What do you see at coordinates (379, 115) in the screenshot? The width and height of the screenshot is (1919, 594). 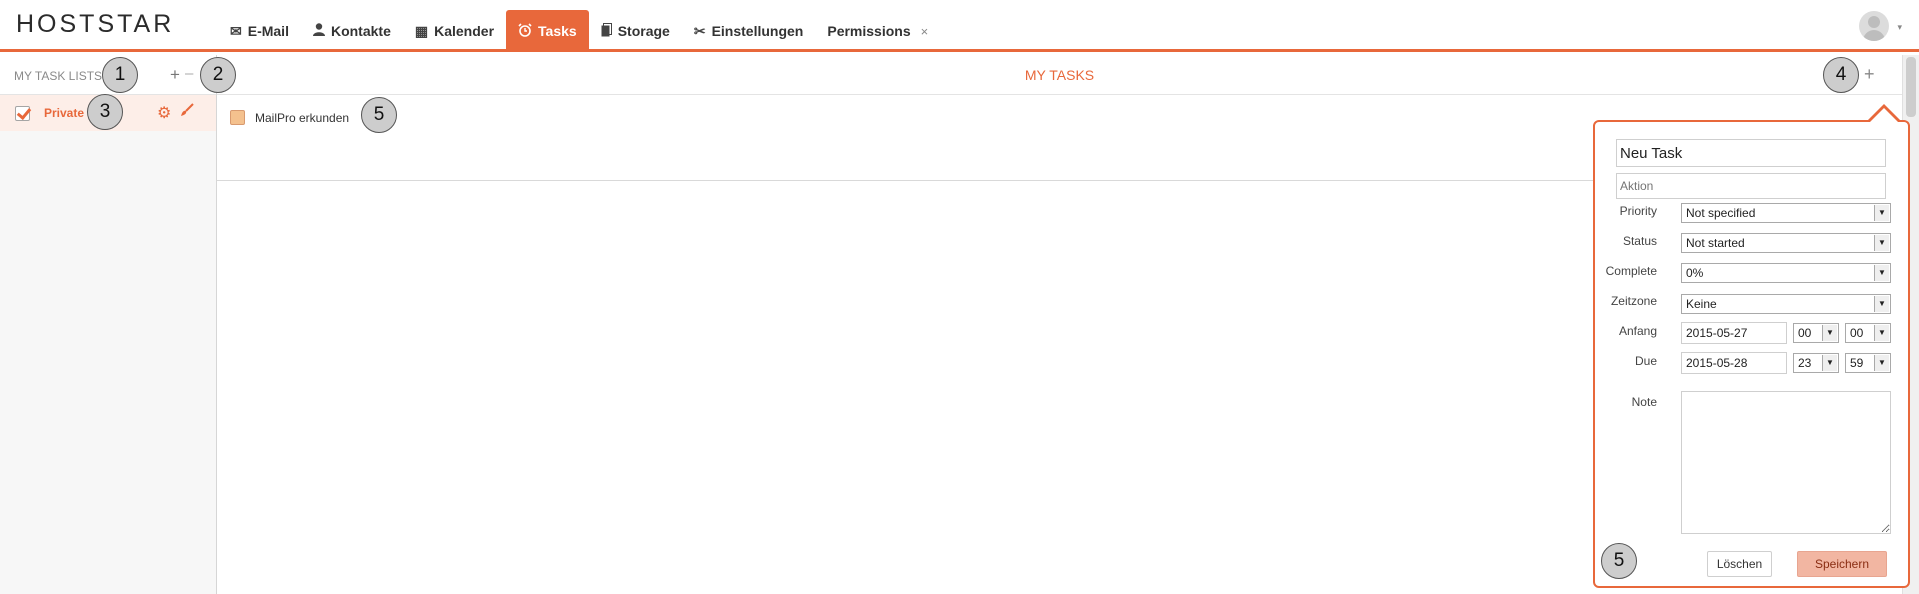 I see `annotation-marker-5: 5` at bounding box center [379, 115].